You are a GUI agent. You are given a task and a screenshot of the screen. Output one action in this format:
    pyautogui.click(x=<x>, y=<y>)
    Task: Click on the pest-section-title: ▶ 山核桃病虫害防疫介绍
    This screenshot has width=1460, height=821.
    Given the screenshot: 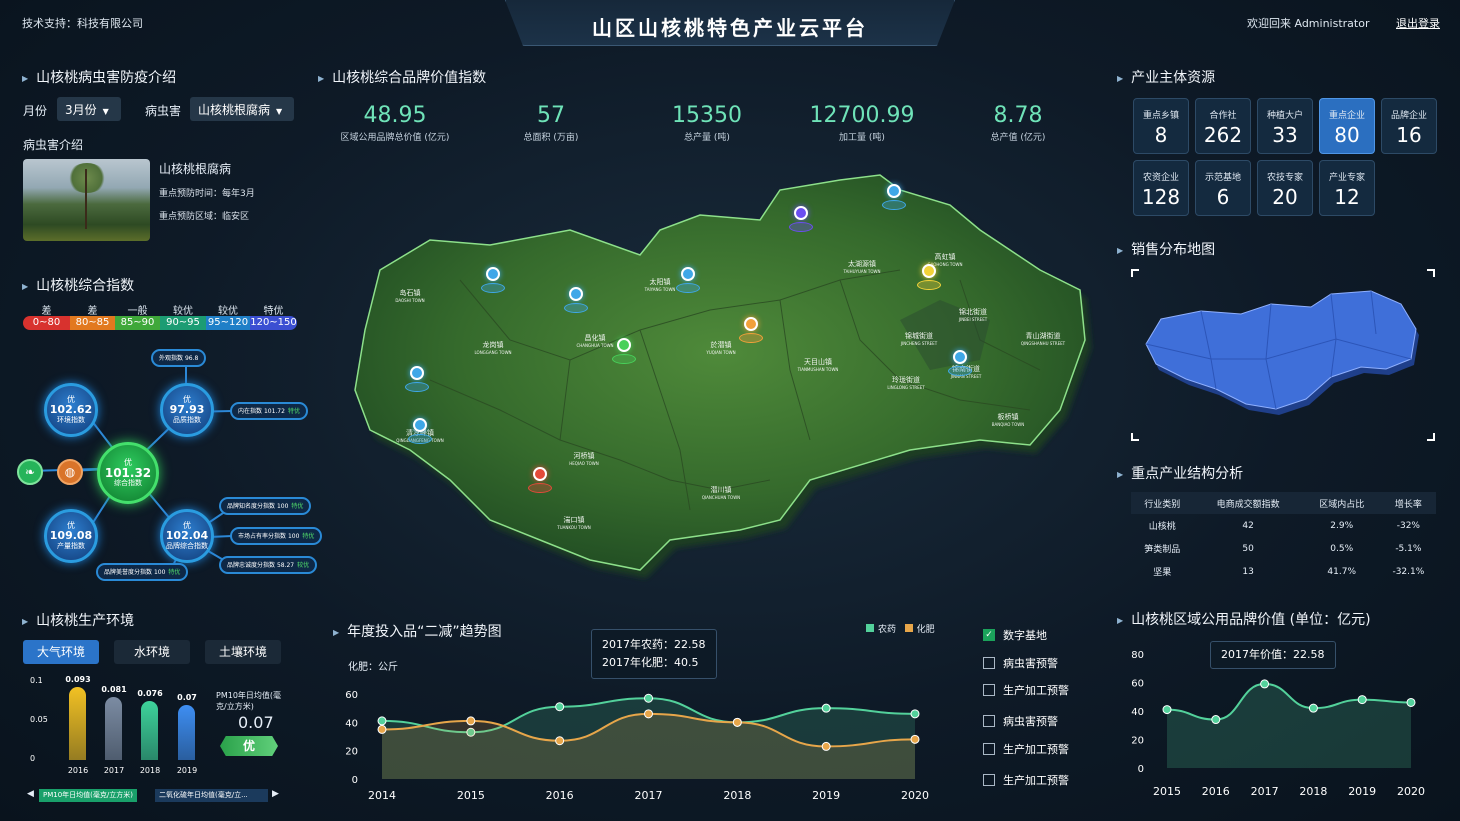 What is the action you would take?
    pyautogui.click(x=99, y=77)
    